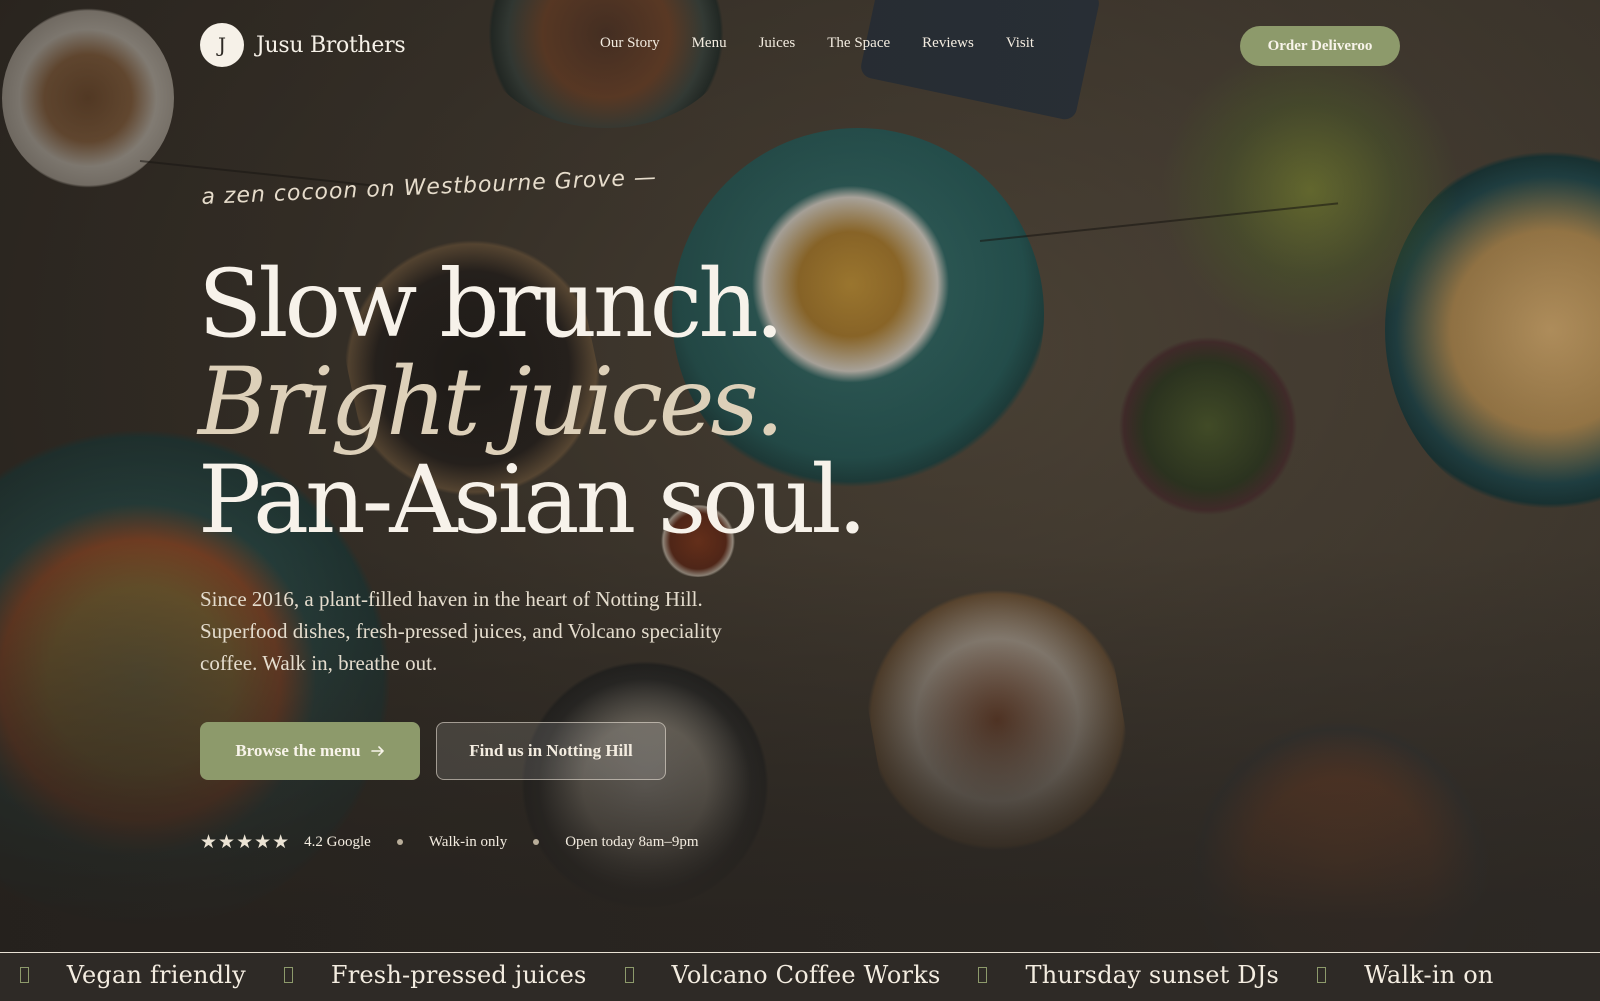  What do you see at coordinates (468, 841) in the screenshot?
I see `walkin-text: Walk-in only` at bounding box center [468, 841].